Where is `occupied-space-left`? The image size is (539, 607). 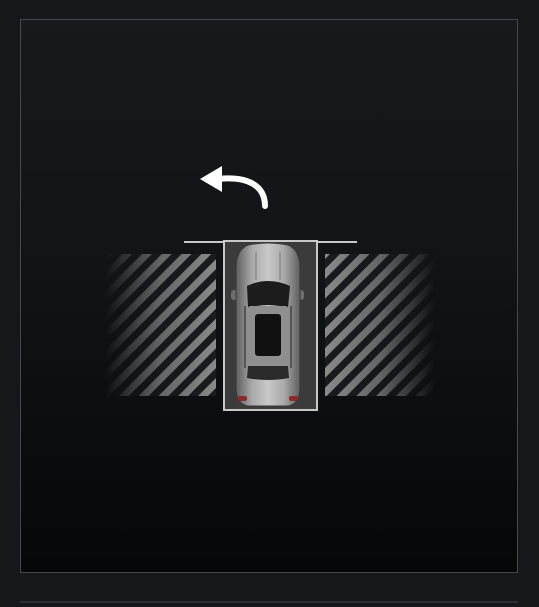
occupied-space-left is located at coordinates (160, 325).